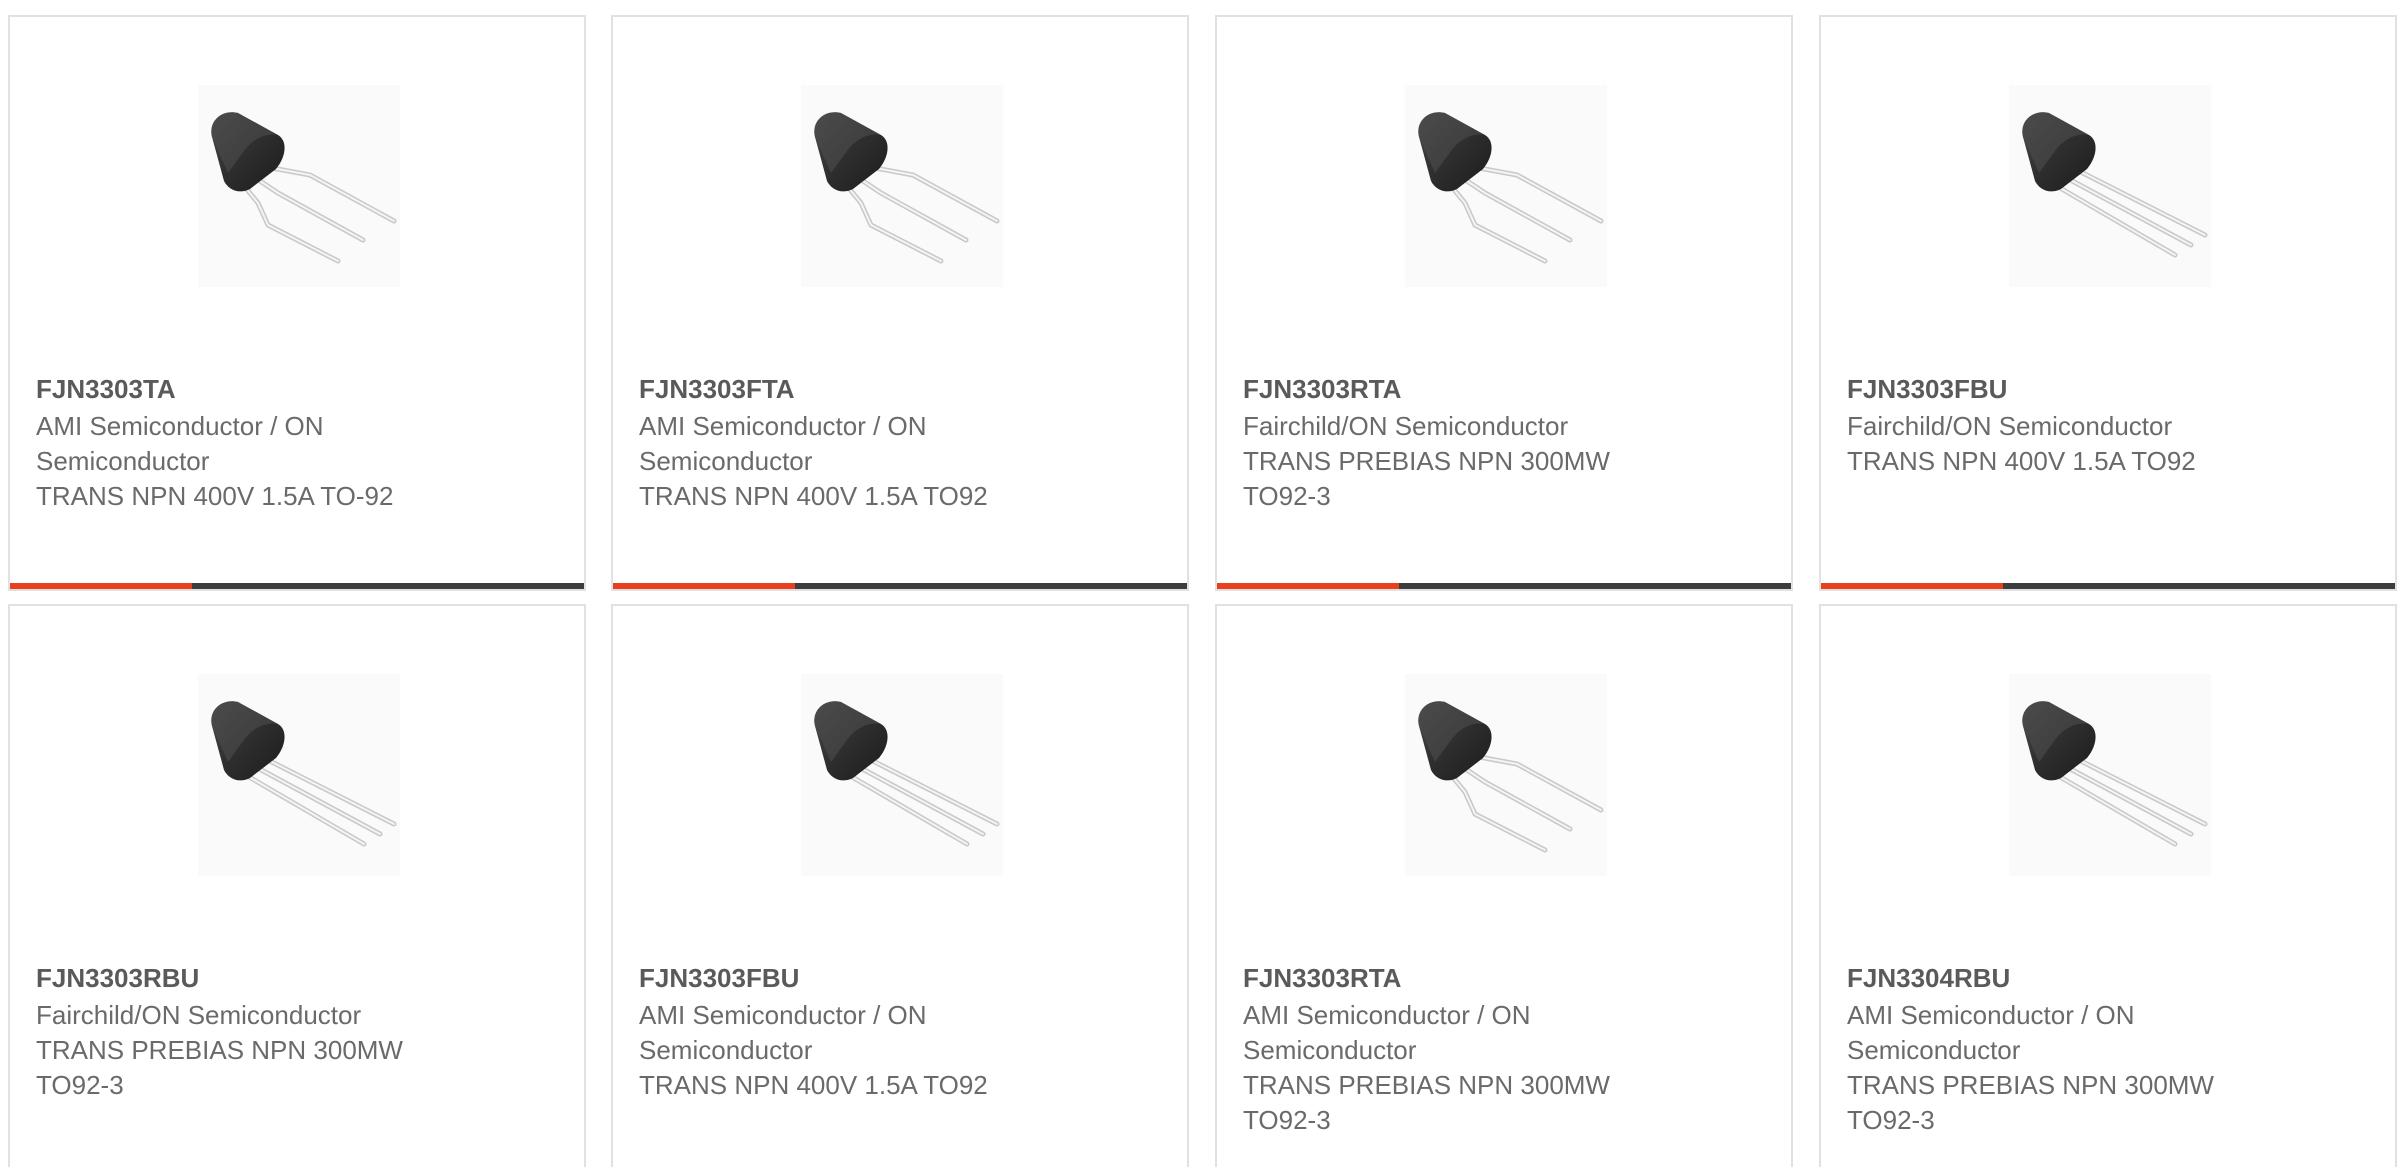 This screenshot has width=2400, height=1167. What do you see at coordinates (2108, 978) in the screenshot?
I see `part-number-link: FJN3304RBU` at bounding box center [2108, 978].